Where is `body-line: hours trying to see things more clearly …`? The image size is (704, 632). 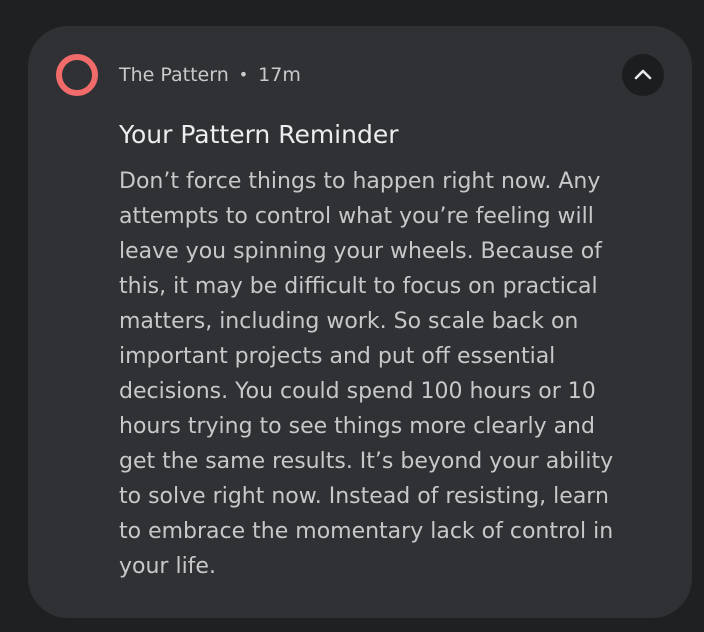 body-line: hours trying to see things more clearly … is located at coordinates (357, 426).